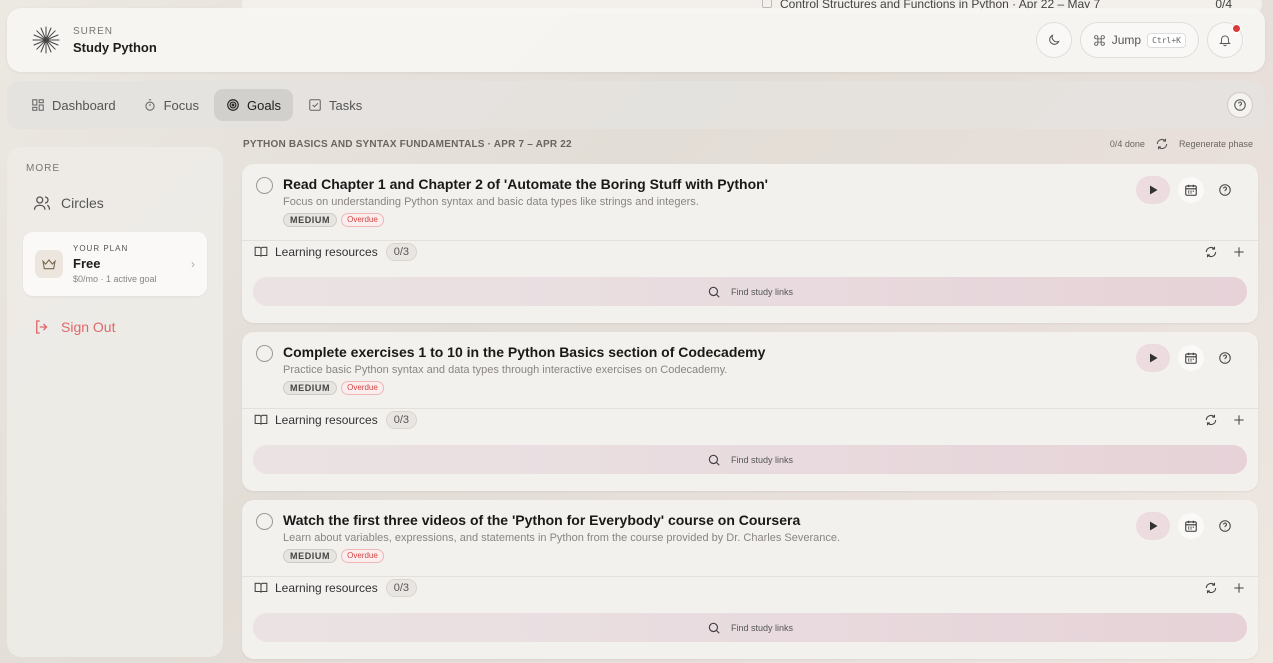  Describe the element at coordinates (82, 203) in the screenshot. I see `sidebar-item-circles-label: Circles` at that location.